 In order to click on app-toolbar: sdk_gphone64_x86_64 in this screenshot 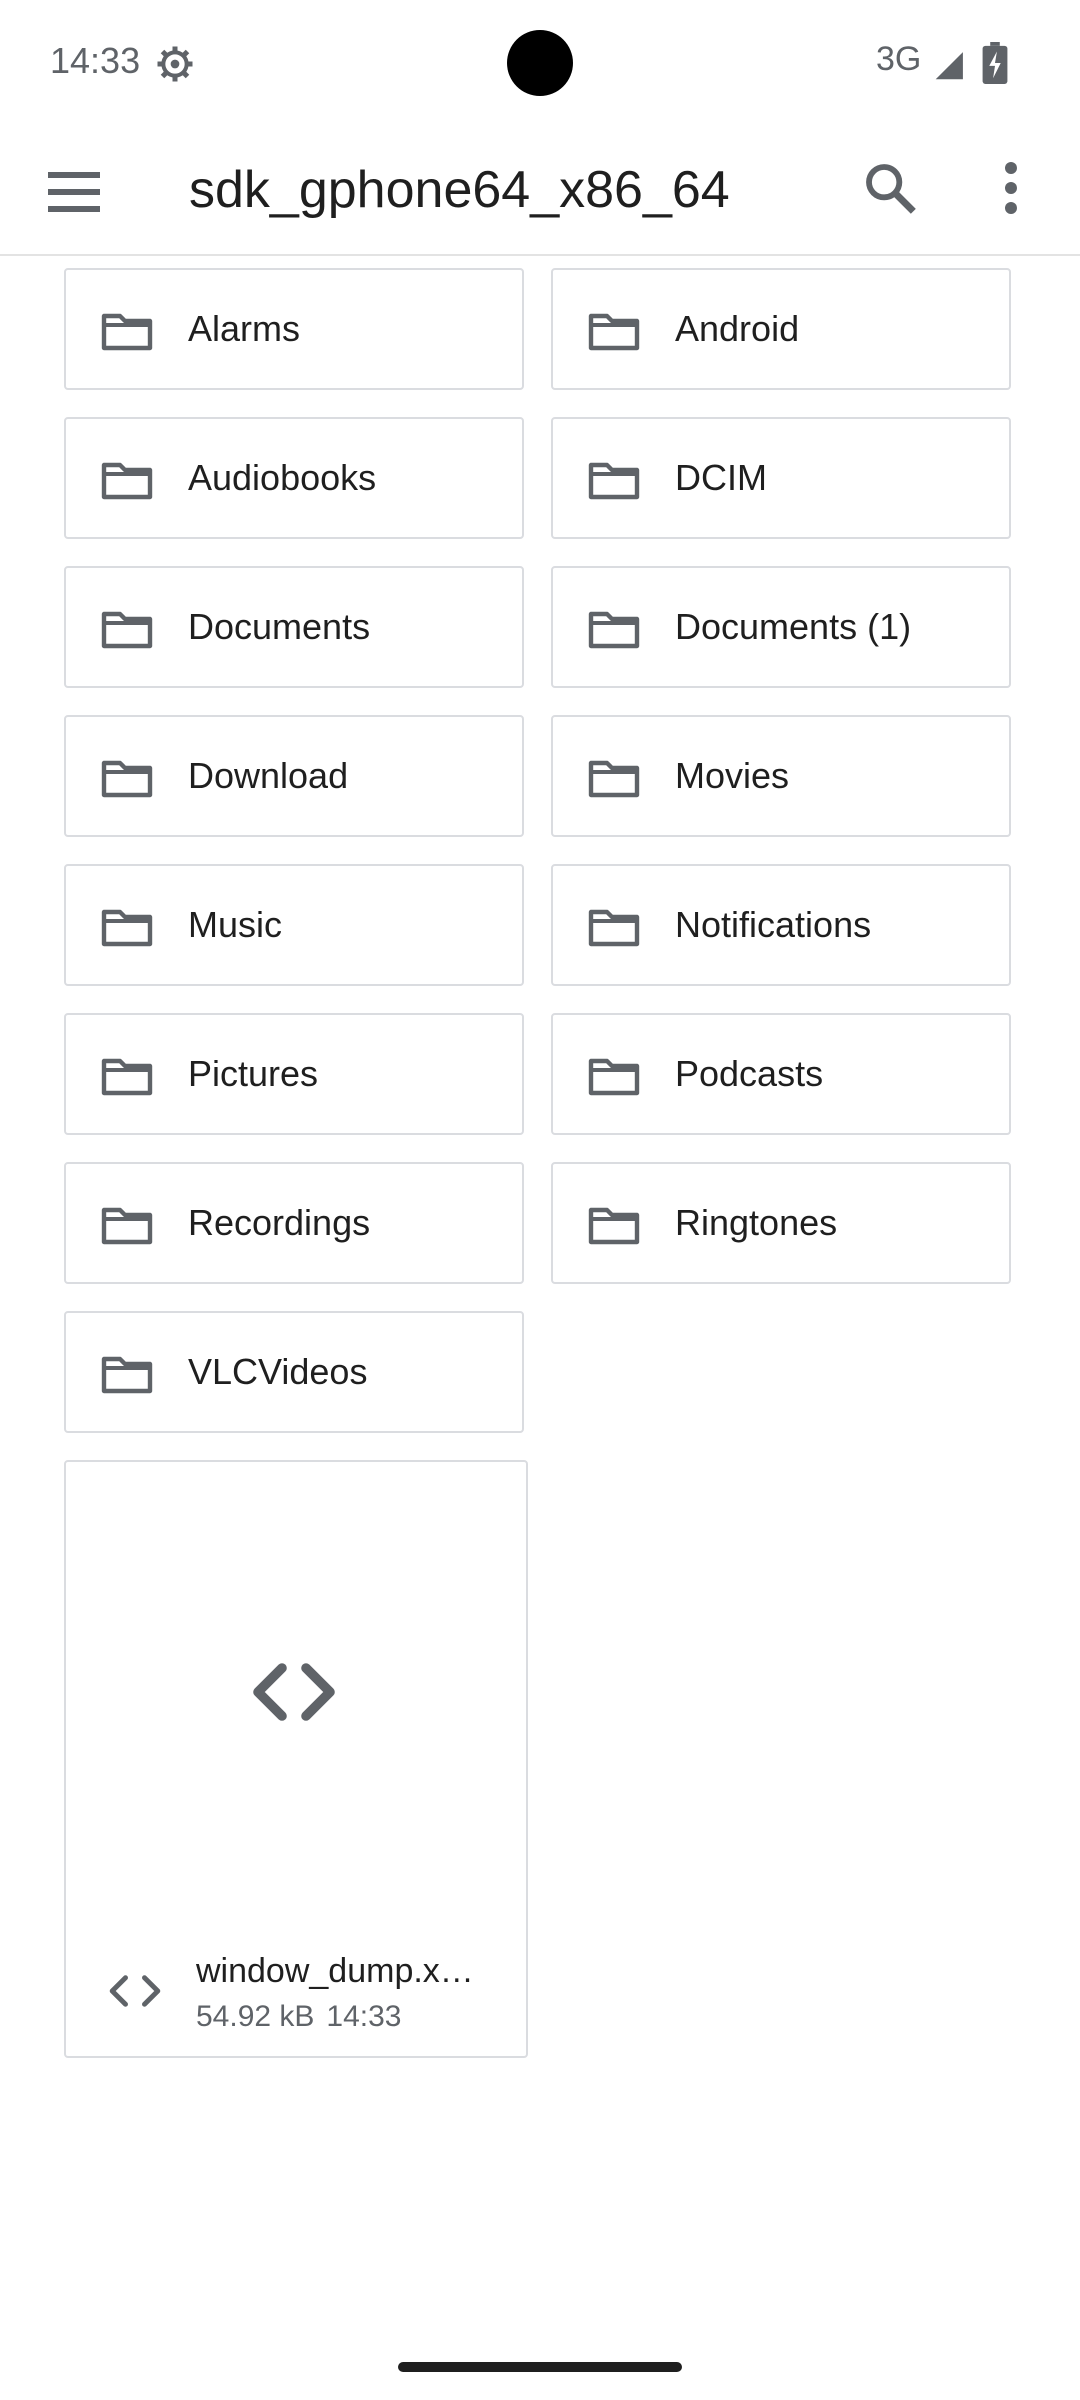, I will do `click(540, 193)`.